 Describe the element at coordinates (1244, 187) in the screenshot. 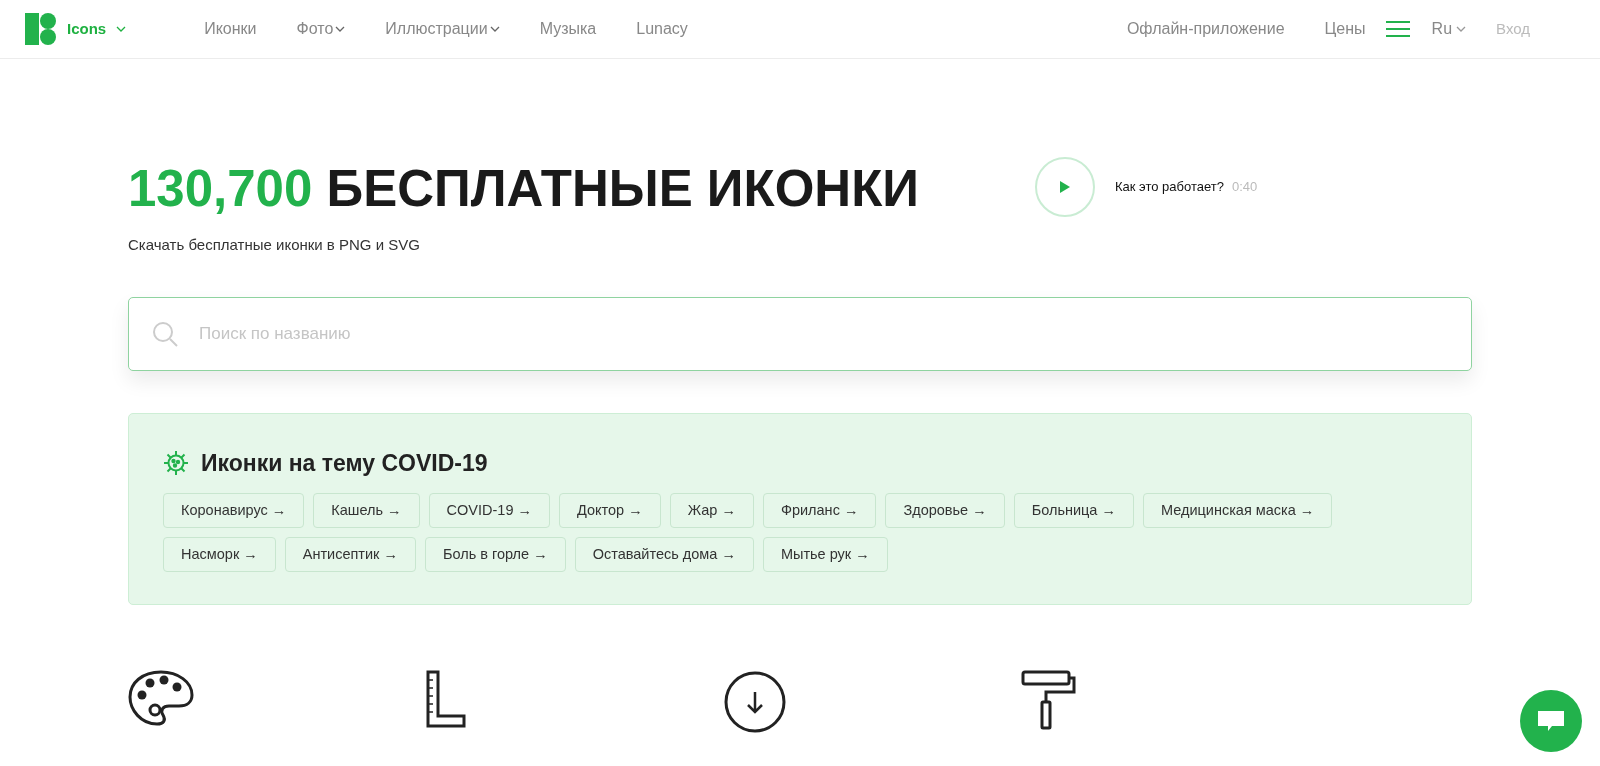

I see `video-duration: 0:40` at that location.